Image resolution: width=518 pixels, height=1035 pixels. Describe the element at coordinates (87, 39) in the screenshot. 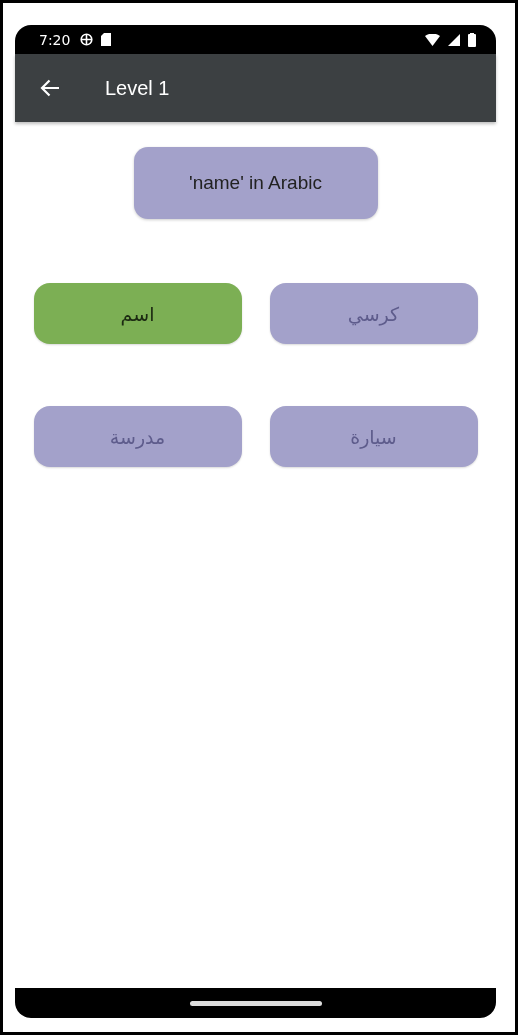

I see `globe-icon` at that location.